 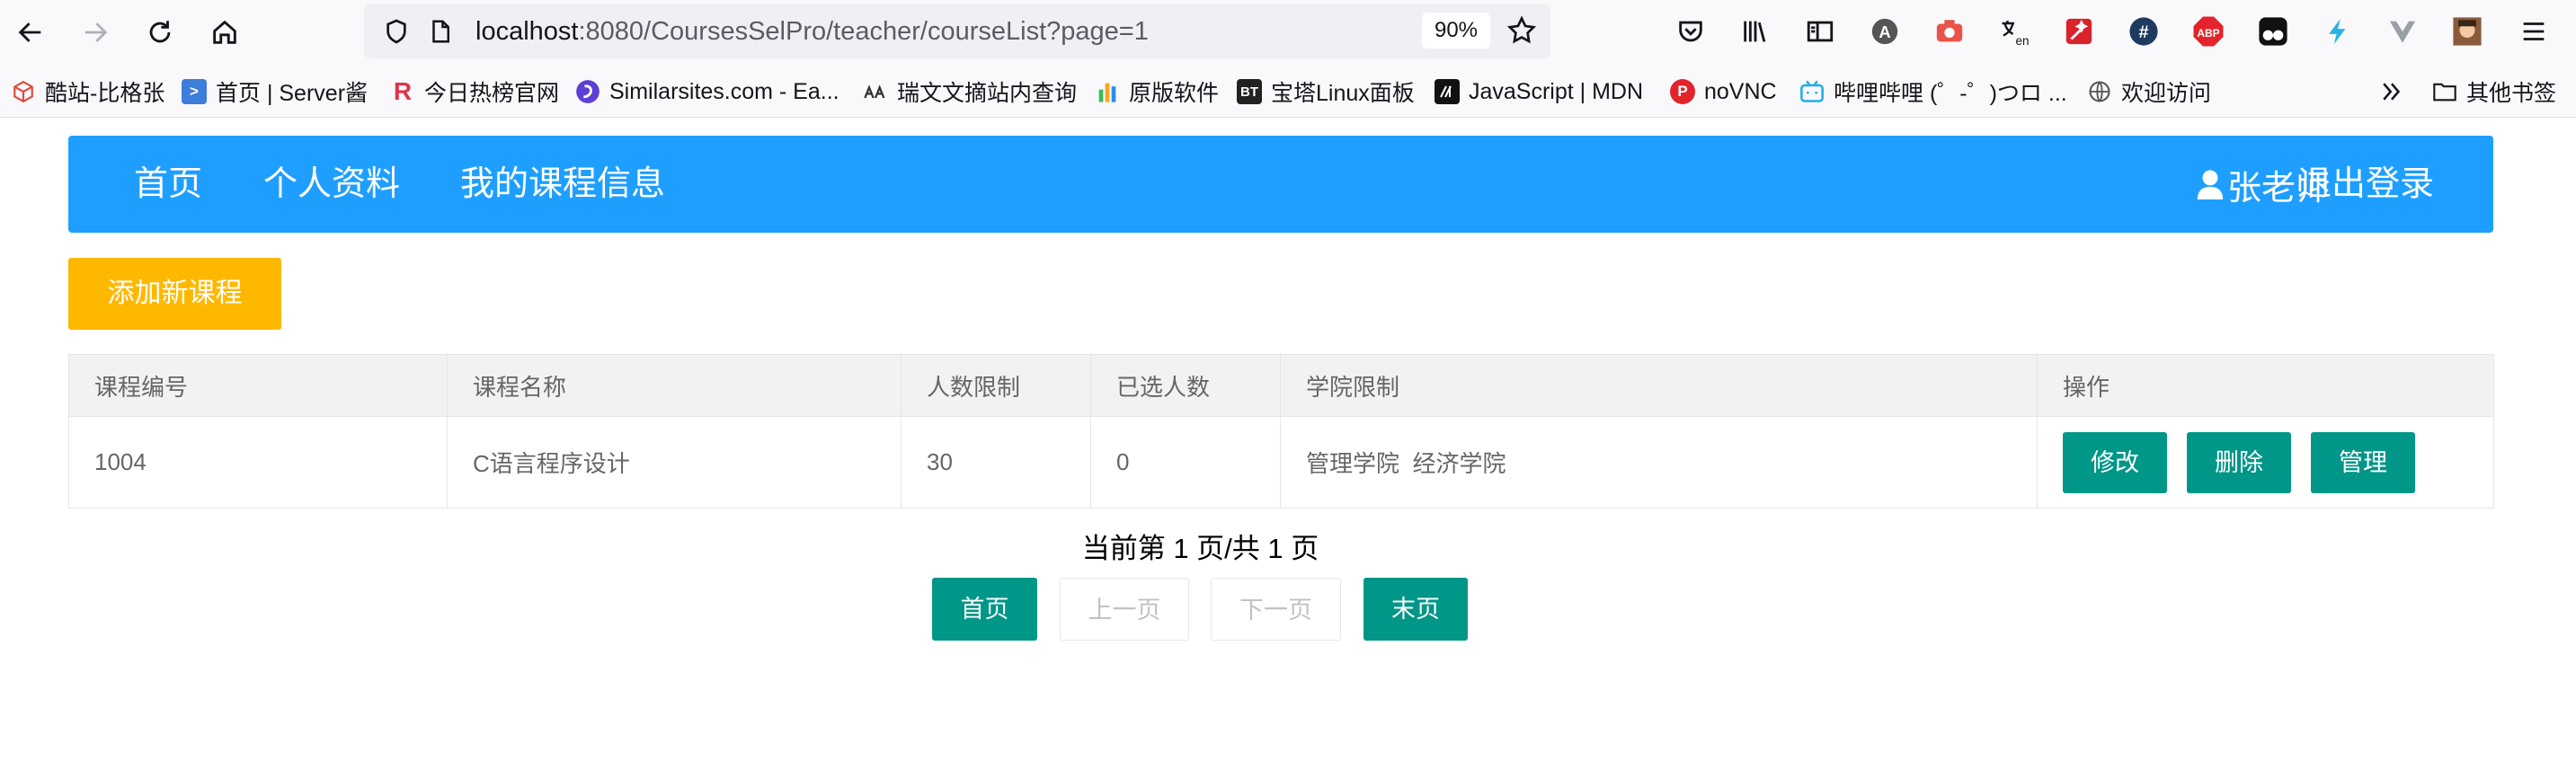 I want to click on col-college: 学院限制, so click(x=1659, y=385).